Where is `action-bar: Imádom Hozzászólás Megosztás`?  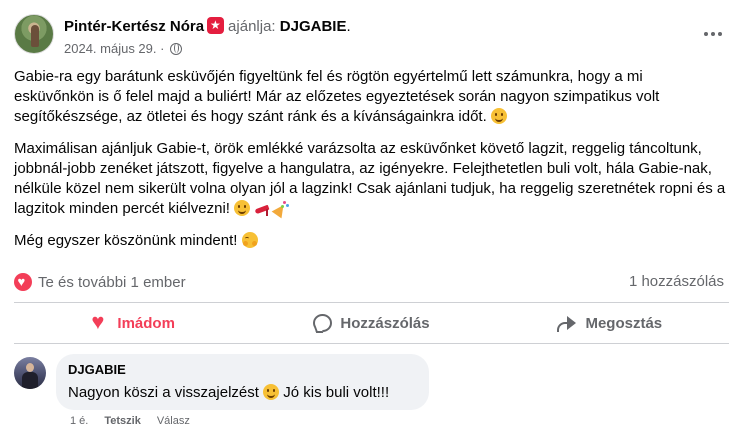
action-bar: Imádom Hozzászólás Megosztás is located at coordinates (371, 323).